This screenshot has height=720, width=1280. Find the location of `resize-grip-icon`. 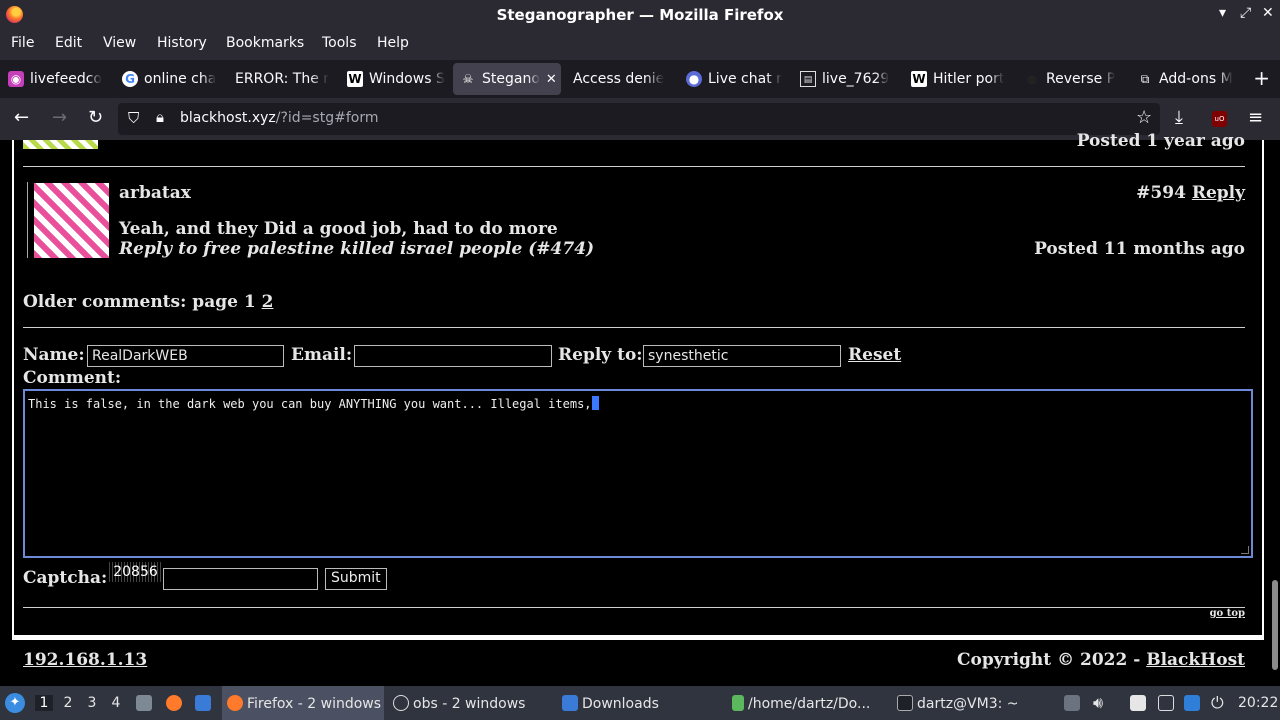

resize-grip-icon is located at coordinates (1245, 550).